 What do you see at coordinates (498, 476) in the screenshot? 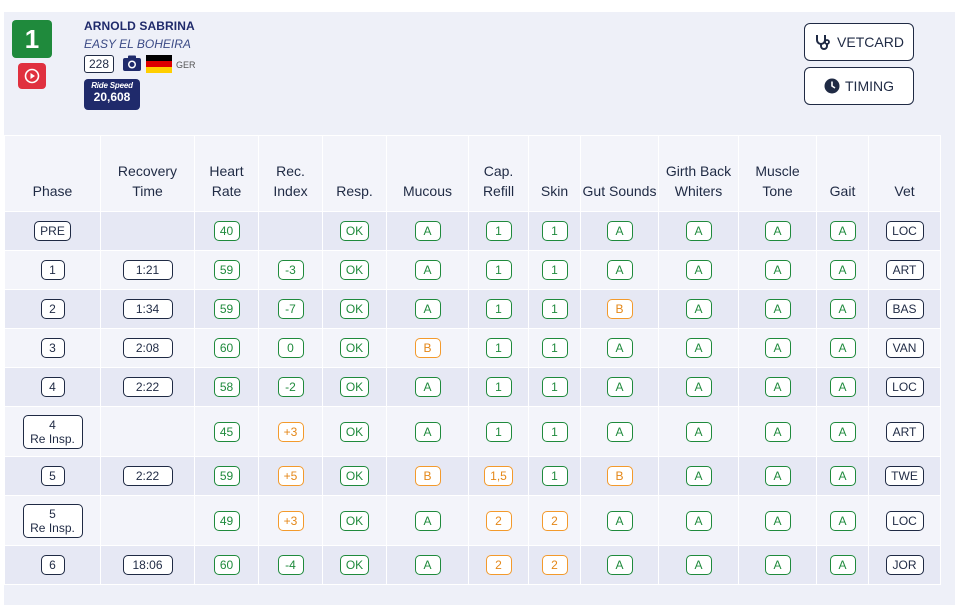
I see `cap-refill-badge: 1,5` at bounding box center [498, 476].